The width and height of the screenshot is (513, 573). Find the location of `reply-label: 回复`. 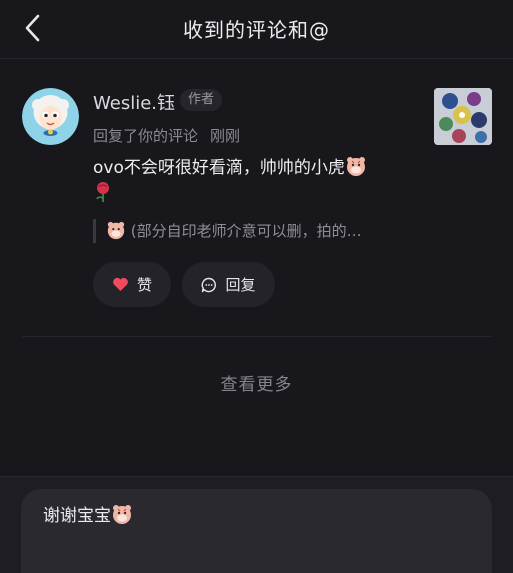

reply-label: 回复 is located at coordinates (240, 285).